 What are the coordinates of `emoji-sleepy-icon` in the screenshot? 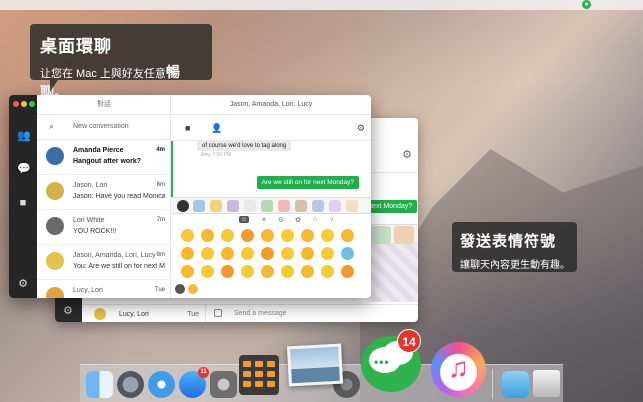 It's located at (287, 271).